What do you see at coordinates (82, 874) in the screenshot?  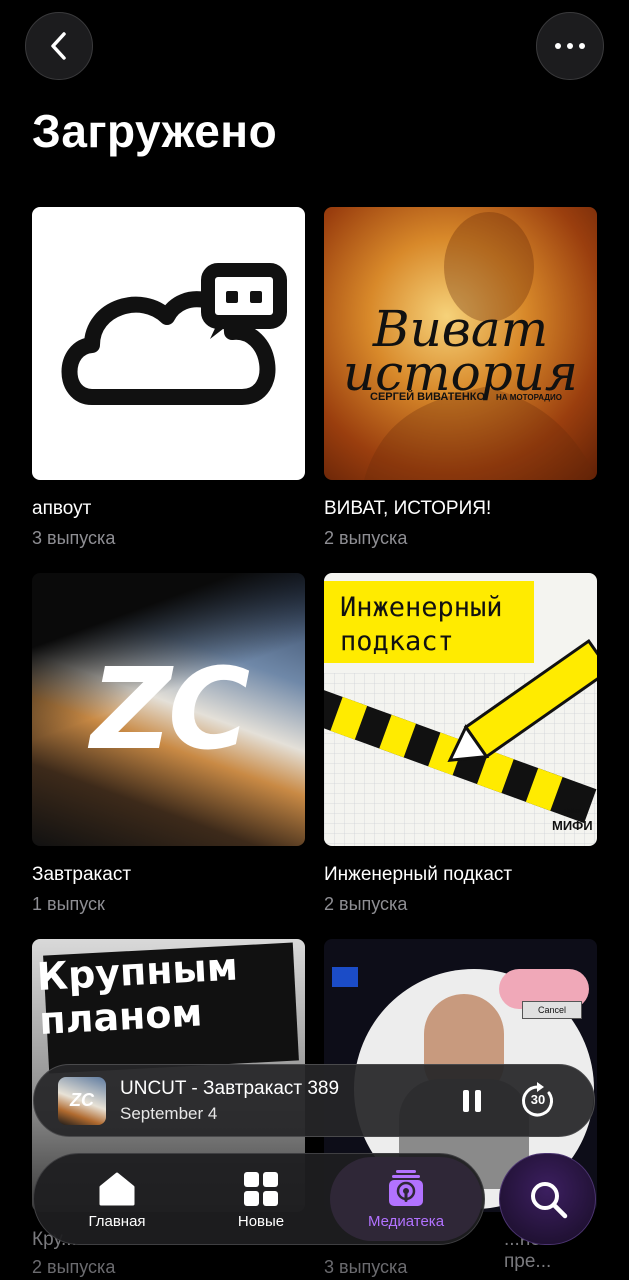 I see `podcast-title: Завтракаст` at bounding box center [82, 874].